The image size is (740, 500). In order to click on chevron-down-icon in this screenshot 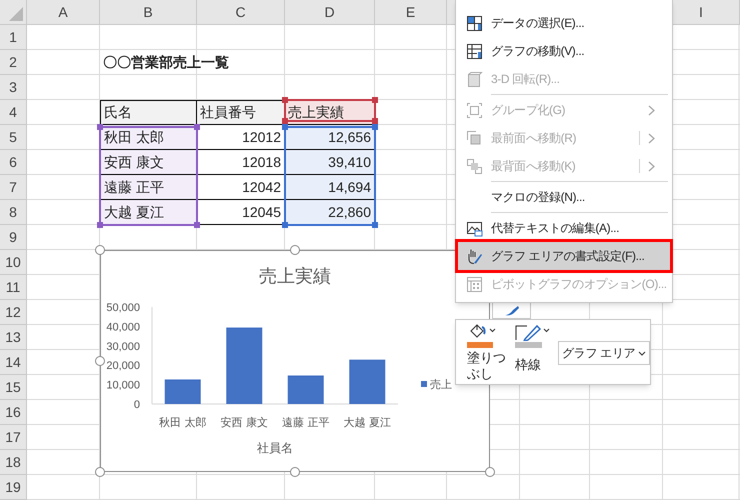, I will do `click(642, 353)`.